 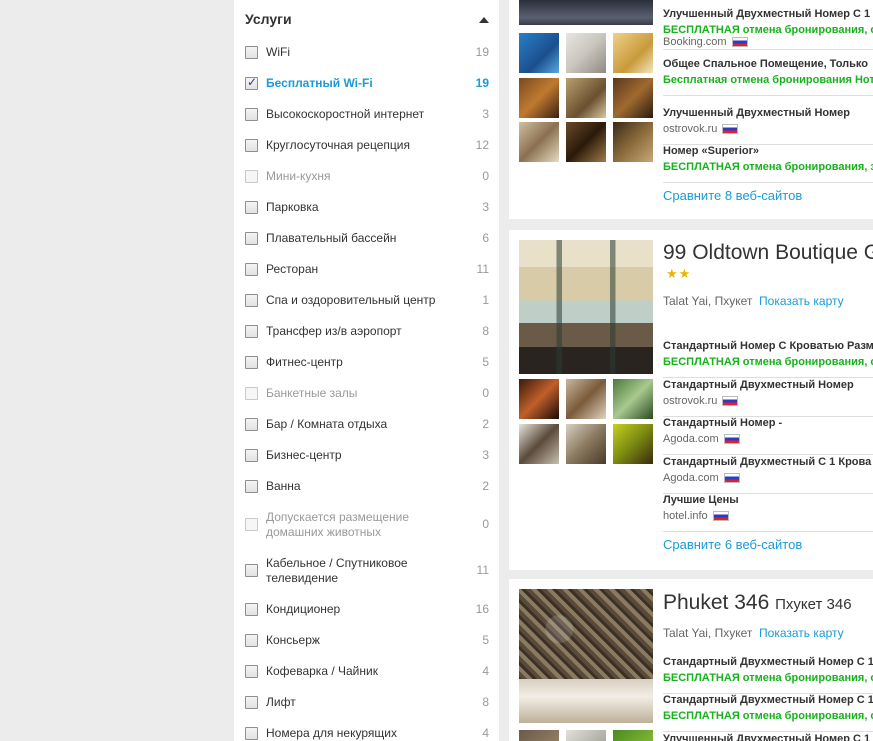 I want to click on filter-option: Парковка 3, so click(x=367, y=207).